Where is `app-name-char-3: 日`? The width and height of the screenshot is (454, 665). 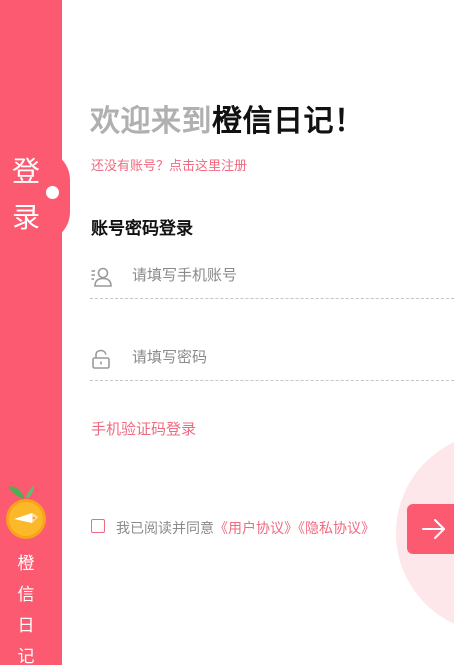 app-name-char-3: 日 is located at coordinates (26, 626).